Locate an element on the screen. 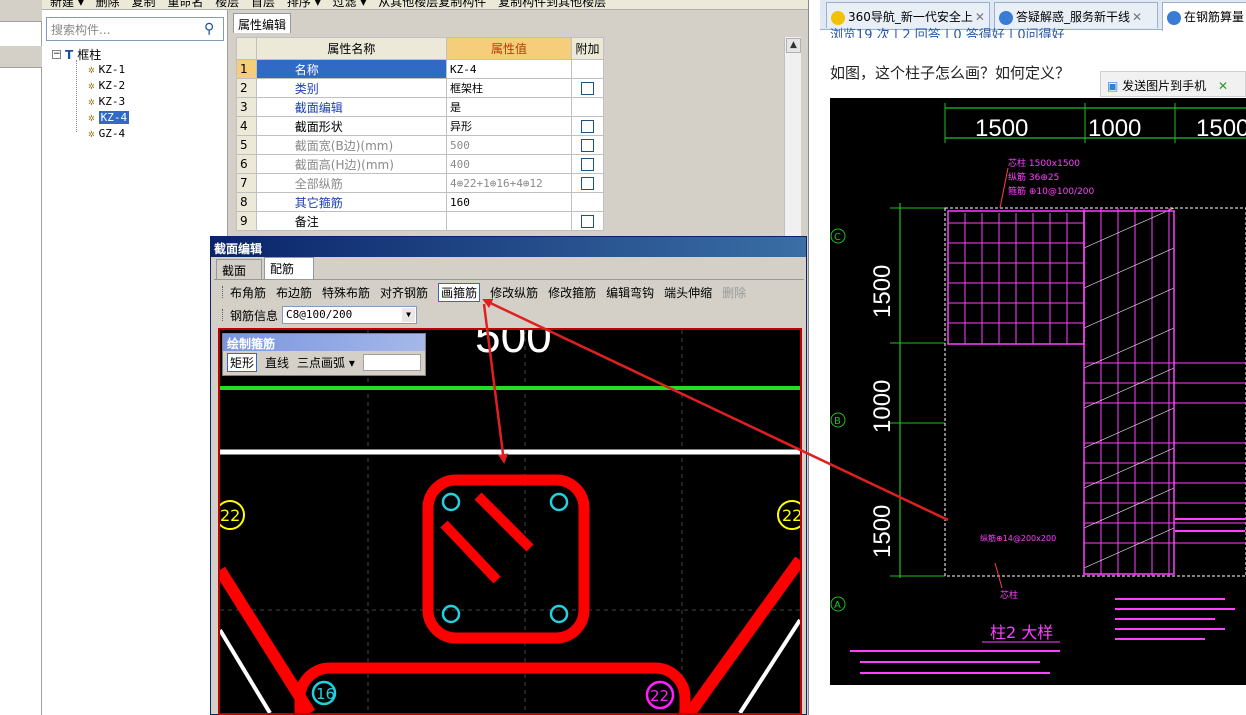 This screenshot has width=1246, height=715. property-row: 1 名称 KZ-4 is located at coordinates (420, 69).